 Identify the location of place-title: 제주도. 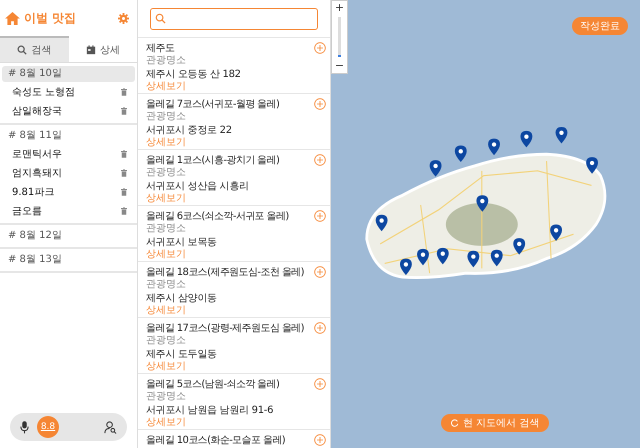
(160, 48).